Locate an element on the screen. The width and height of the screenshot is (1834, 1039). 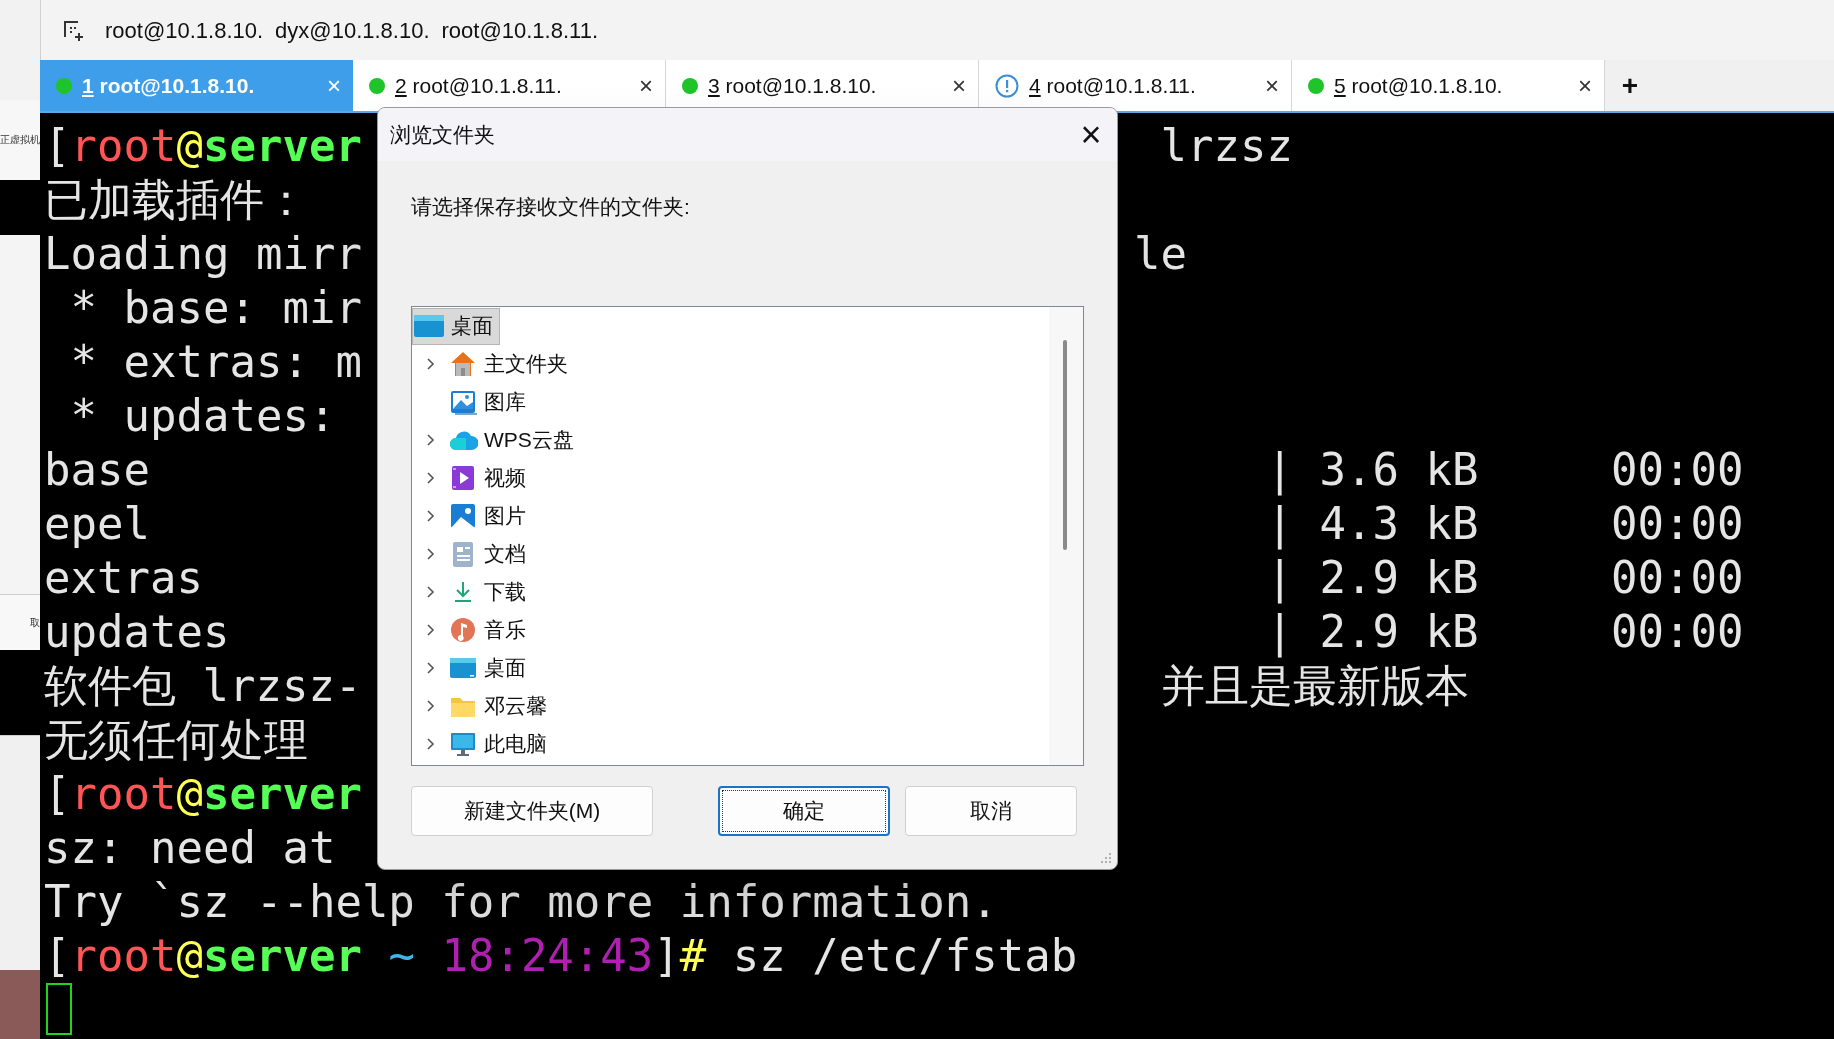
terminal-line: extras is located at coordinates (123, 577).